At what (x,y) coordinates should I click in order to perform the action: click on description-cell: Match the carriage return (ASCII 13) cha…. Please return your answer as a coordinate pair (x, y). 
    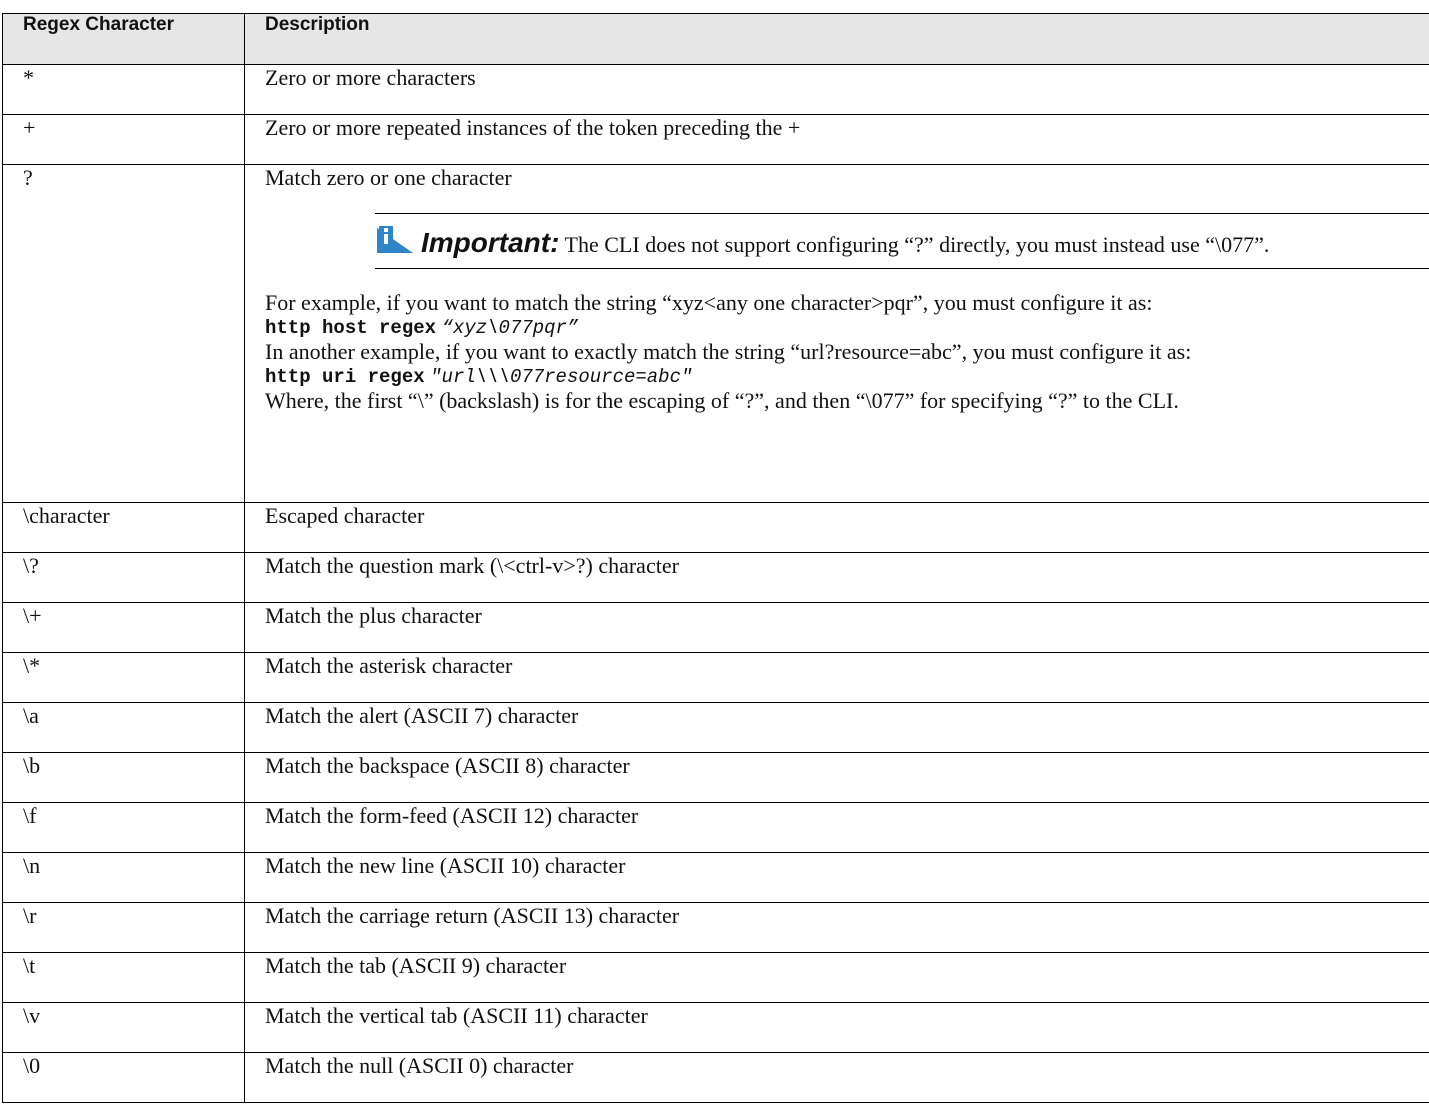
    Looking at the image, I should click on (836, 927).